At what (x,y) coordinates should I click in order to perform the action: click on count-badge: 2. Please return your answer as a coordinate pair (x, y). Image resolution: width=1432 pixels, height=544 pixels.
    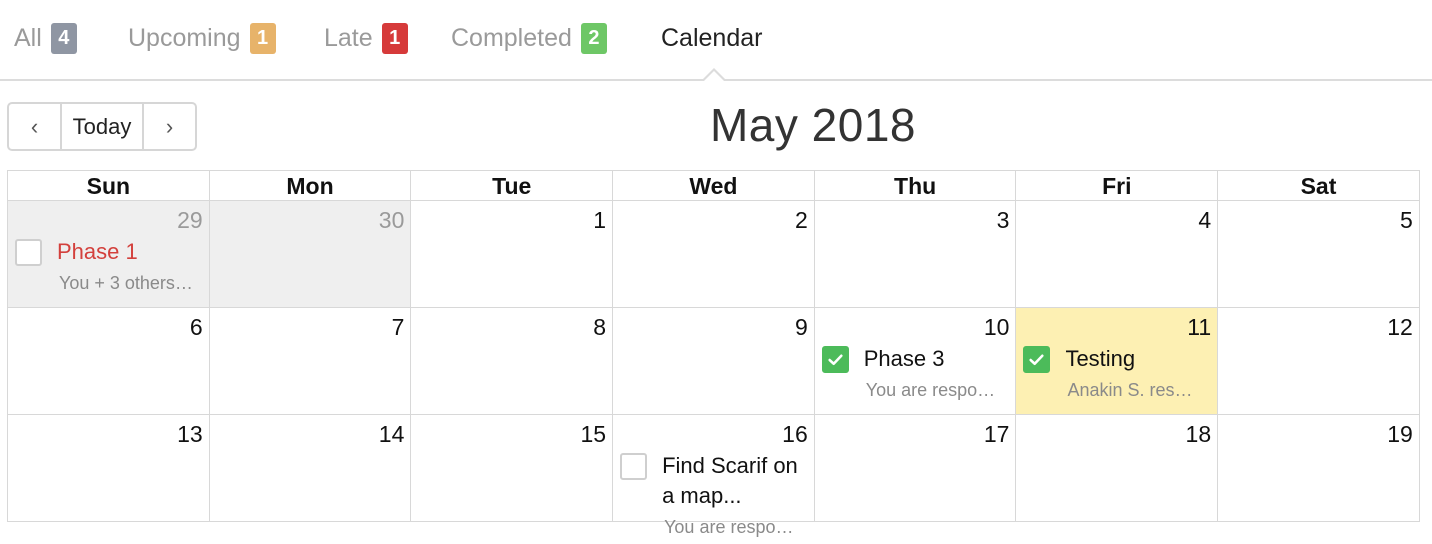
    Looking at the image, I should click on (593, 38).